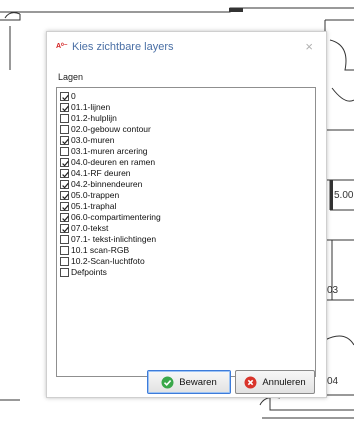 The height and width of the screenshot is (423, 354). Describe the element at coordinates (333, 290) in the screenshot. I see `cad-label: 03` at that location.